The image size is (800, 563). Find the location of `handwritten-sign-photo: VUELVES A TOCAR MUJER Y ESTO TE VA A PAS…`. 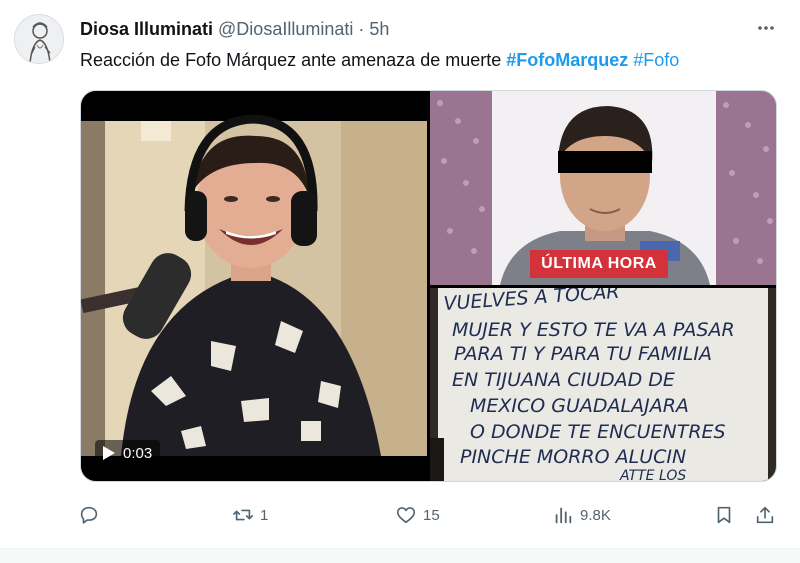

handwritten-sign-photo: VUELVES A TOCAR MUJER Y ESTO TE VA A PAS… is located at coordinates (603, 384).